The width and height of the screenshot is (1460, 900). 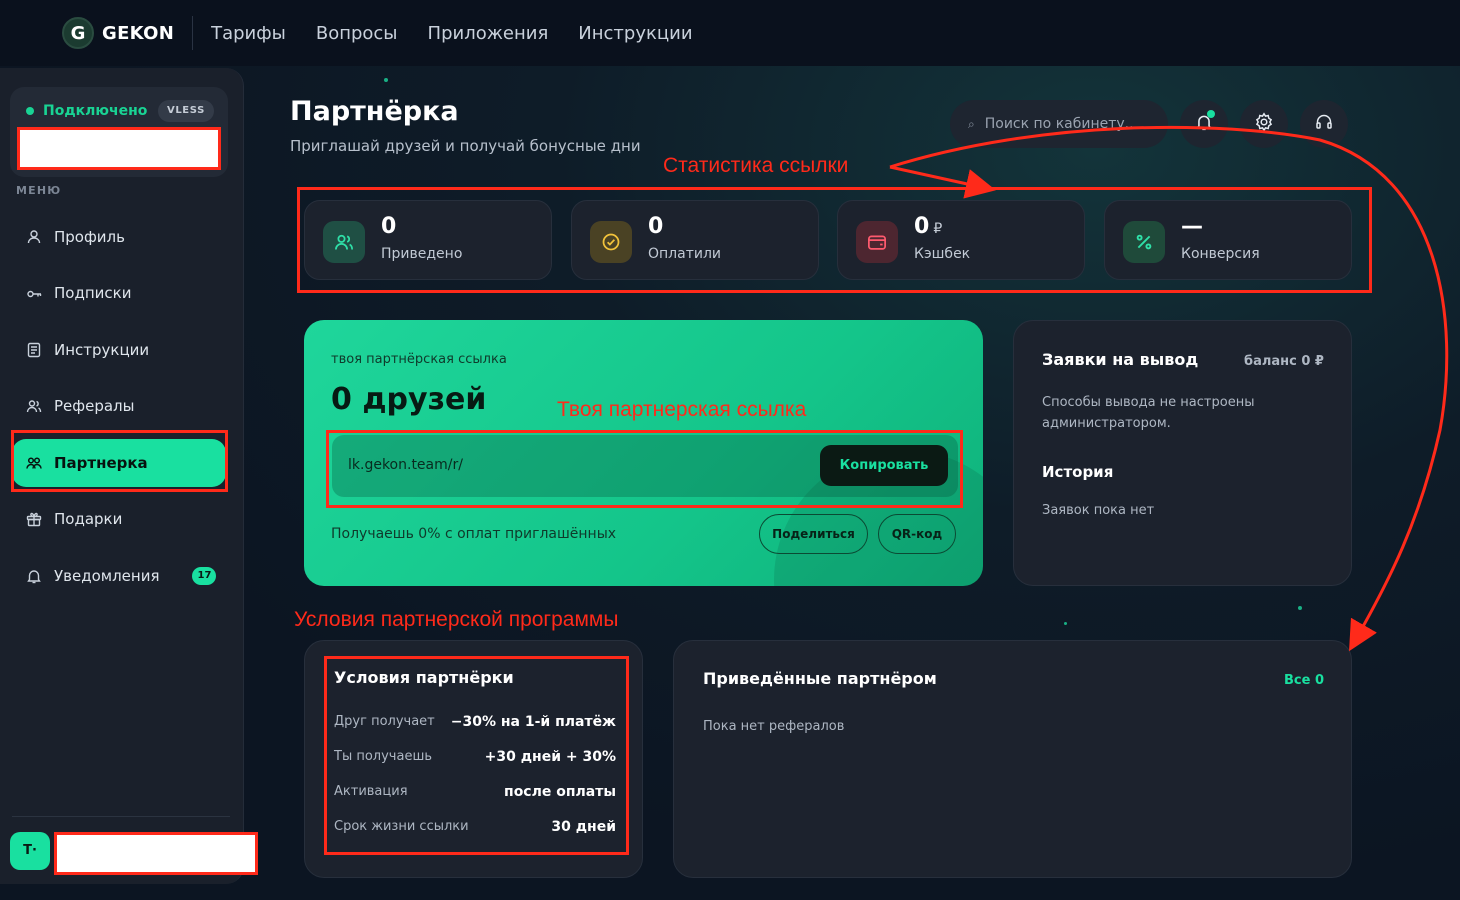 What do you see at coordinates (474, 534) in the screenshot?
I see `referral-note: Получаешь 0% с оплат приглашённых` at bounding box center [474, 534].